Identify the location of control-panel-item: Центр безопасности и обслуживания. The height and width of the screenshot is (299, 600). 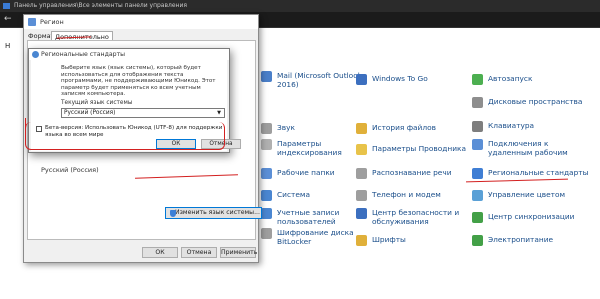
(407, 217).